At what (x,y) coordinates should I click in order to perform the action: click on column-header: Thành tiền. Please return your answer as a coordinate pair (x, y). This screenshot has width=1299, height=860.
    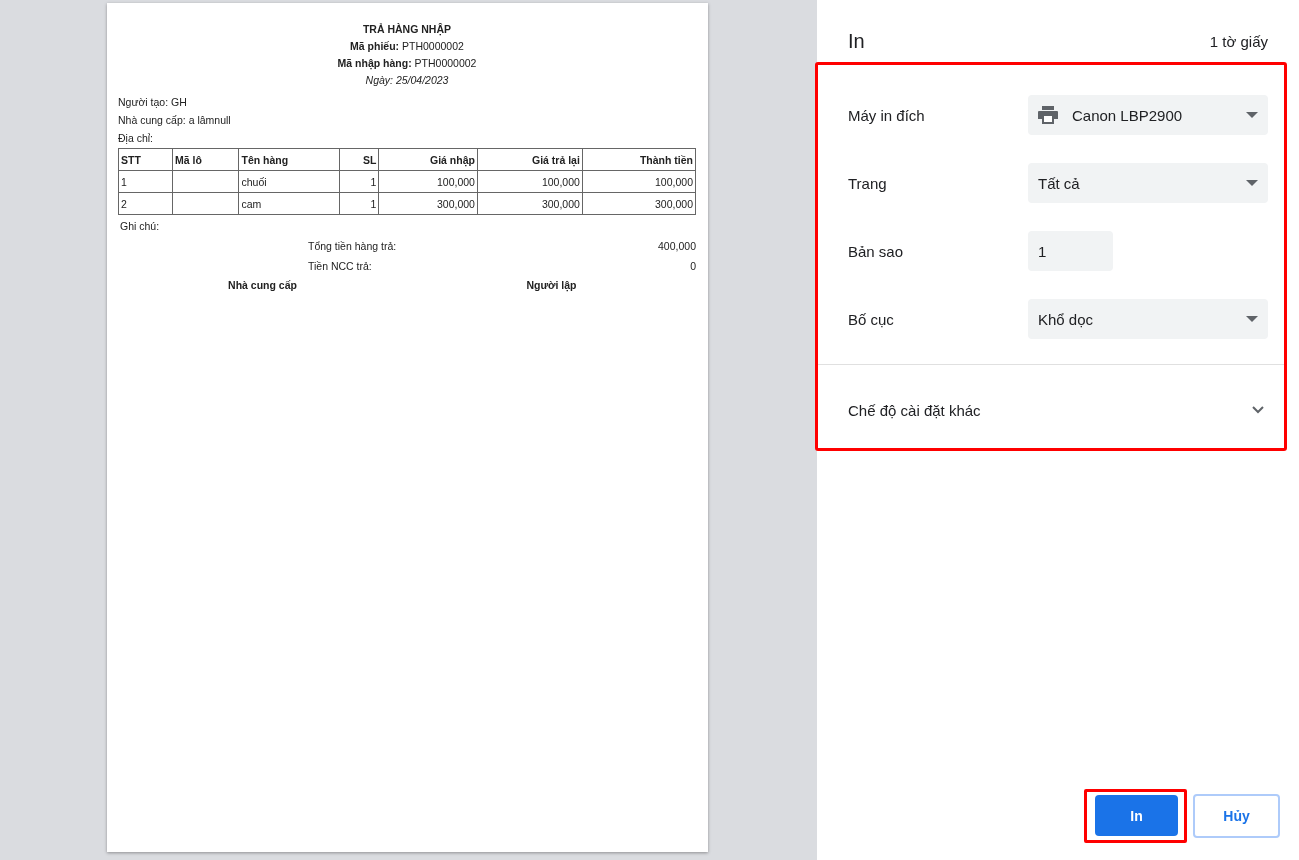
    Looking at the image, I should click on (639, 159).